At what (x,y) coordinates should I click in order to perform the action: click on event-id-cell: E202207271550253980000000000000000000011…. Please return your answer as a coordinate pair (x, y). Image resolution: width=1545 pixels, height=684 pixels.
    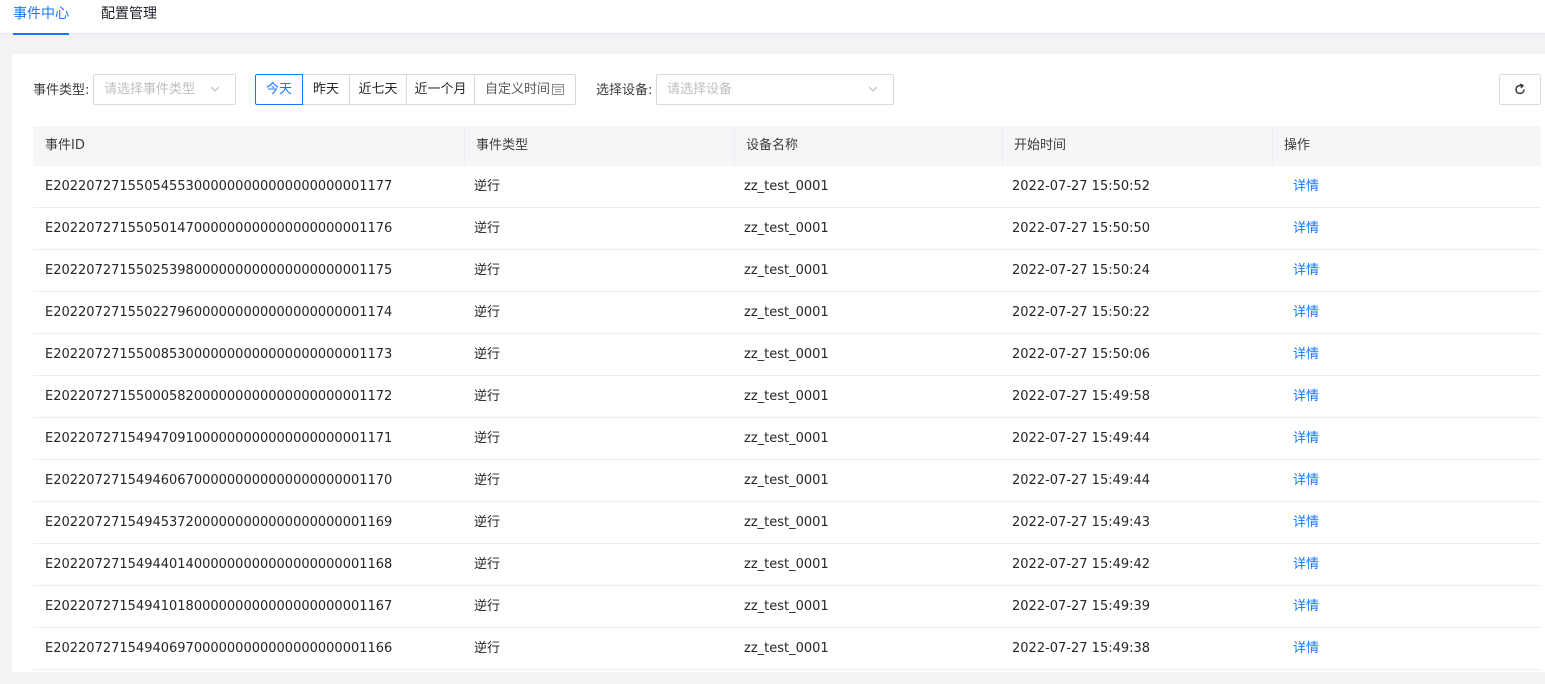
    Looking at the image, I should click on (219, 270).